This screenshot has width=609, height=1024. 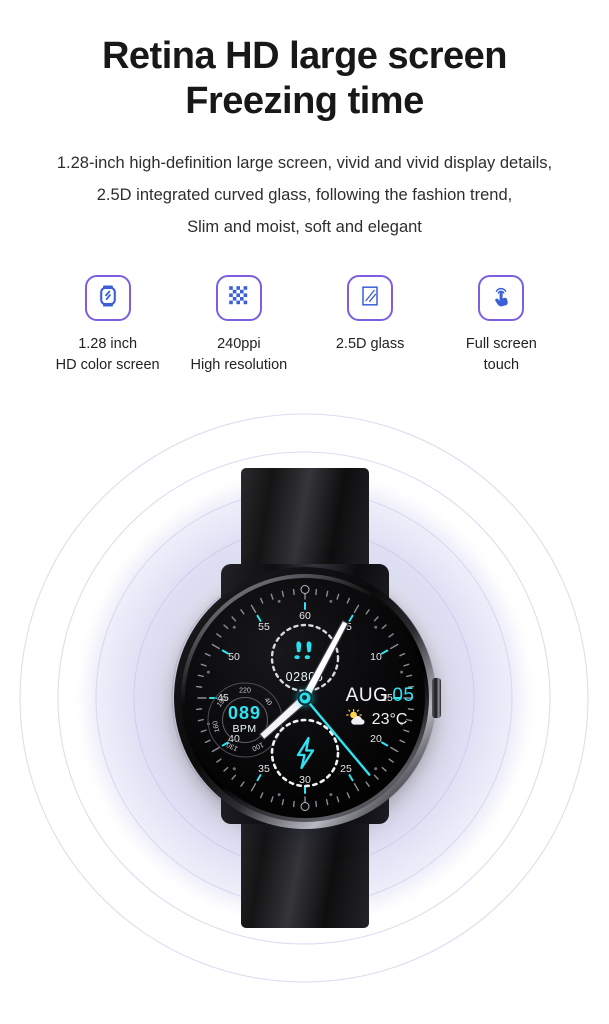 What do you see at coordinates (370, 344) in the screenshot?
I see `feature-label: 2.5D glass` at bounding box center [370, 344].